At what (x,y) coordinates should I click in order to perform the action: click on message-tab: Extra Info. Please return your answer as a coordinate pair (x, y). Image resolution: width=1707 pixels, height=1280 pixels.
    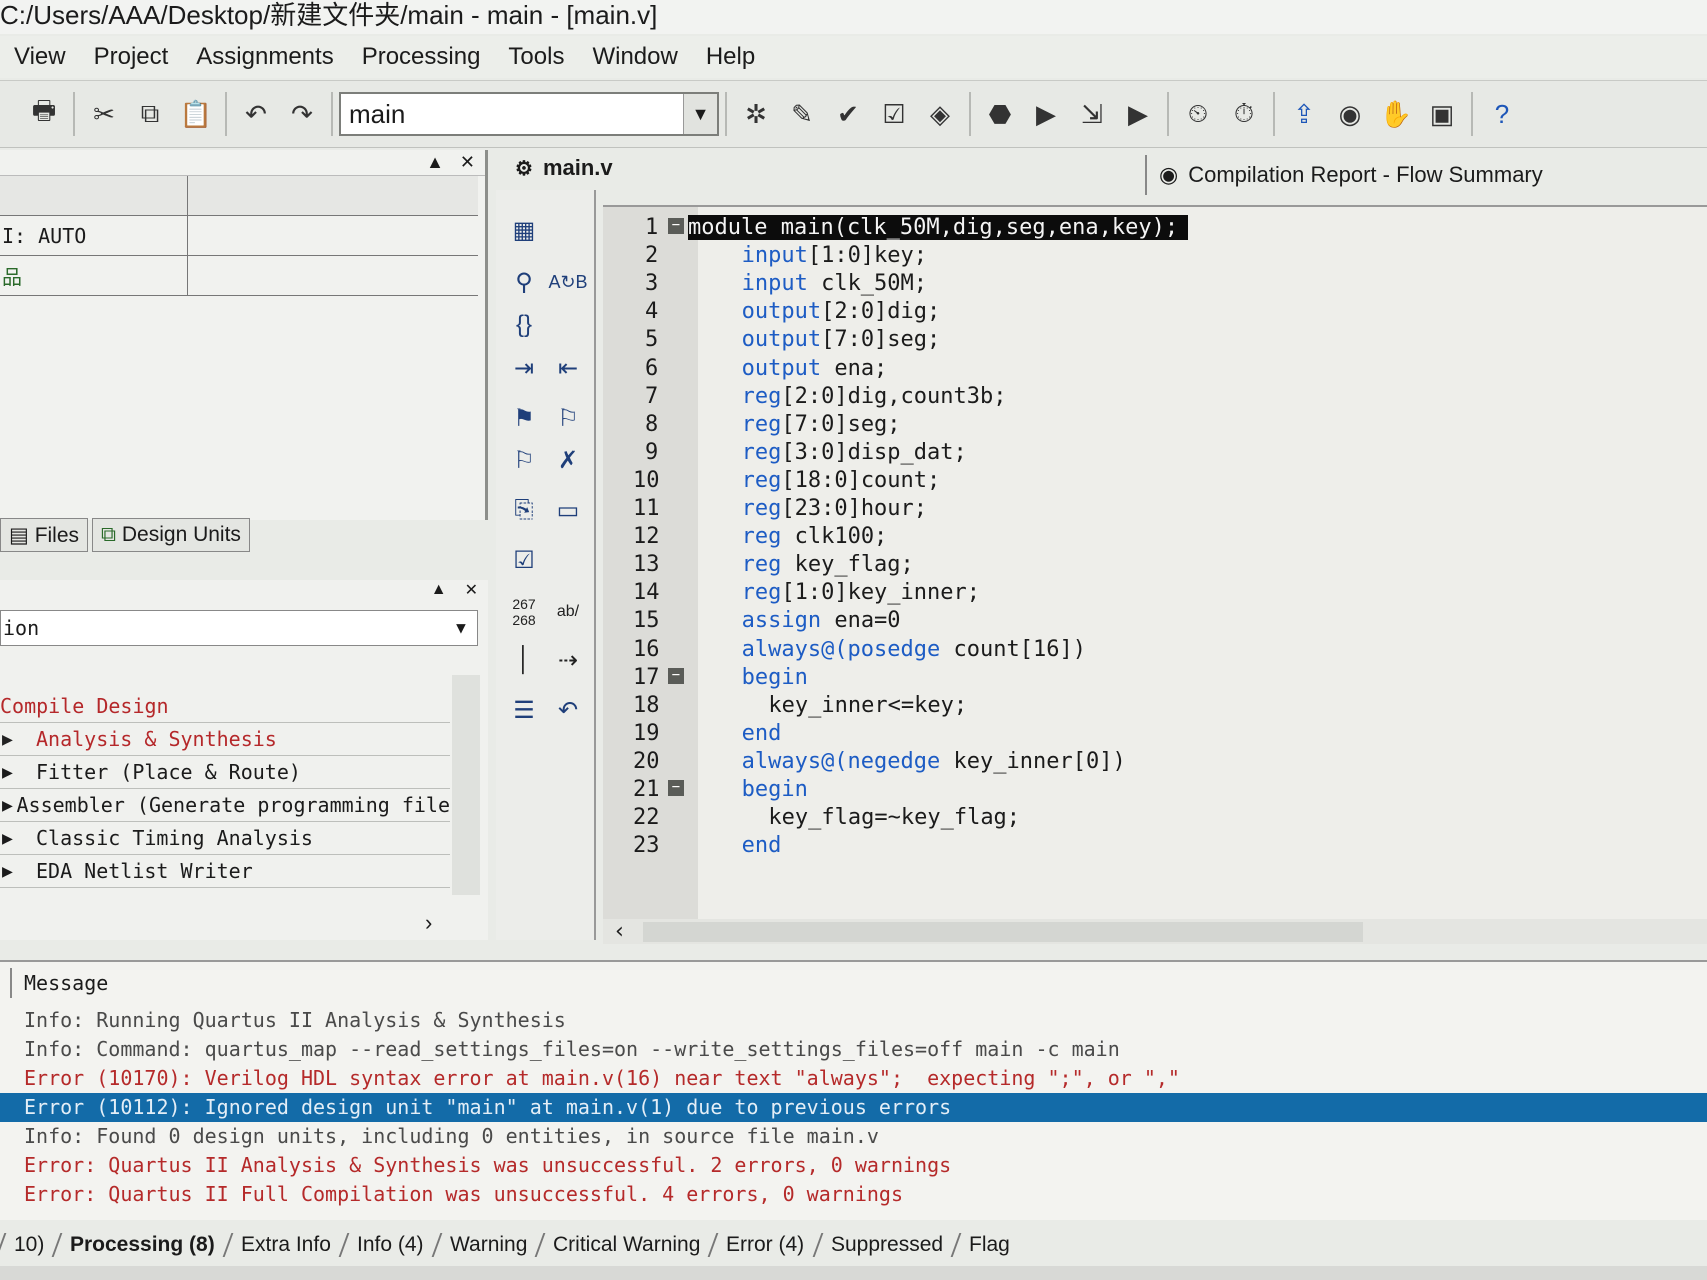
    Looking at the image, I should click on (285, 1245).